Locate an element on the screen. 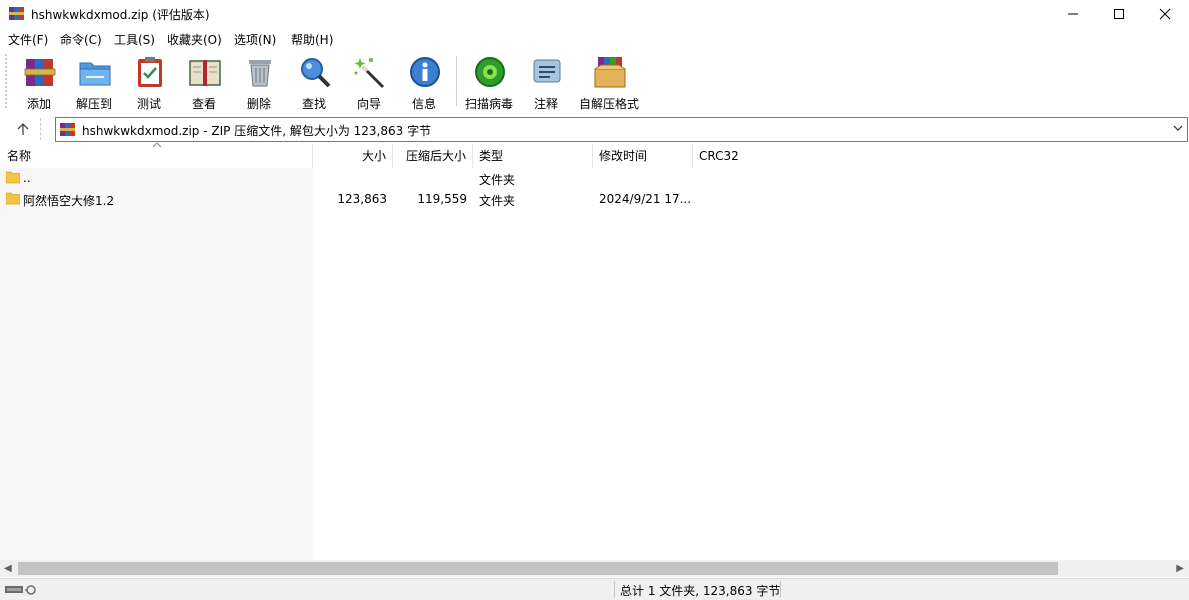 The image size is (1189, 600). toolbar: 添加 解压到 测试 查看 删除 查找 向导 信息 扫描病毒 注释 自解压格式 is located at coordinates (594, 82).